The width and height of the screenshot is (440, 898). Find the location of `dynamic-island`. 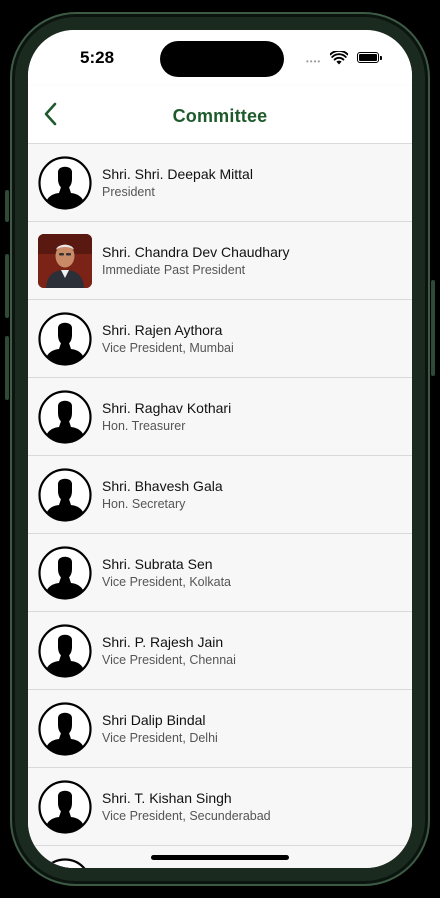

dynamic-island is located at coordinates (222, 59).